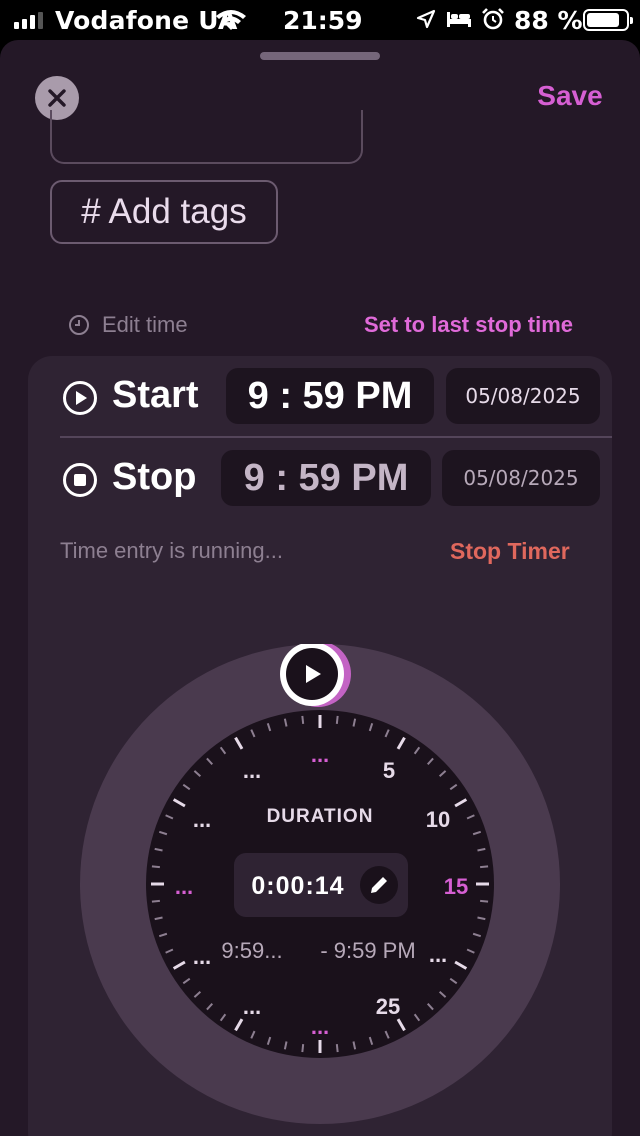  I want to click on divider, so click(336, 437).